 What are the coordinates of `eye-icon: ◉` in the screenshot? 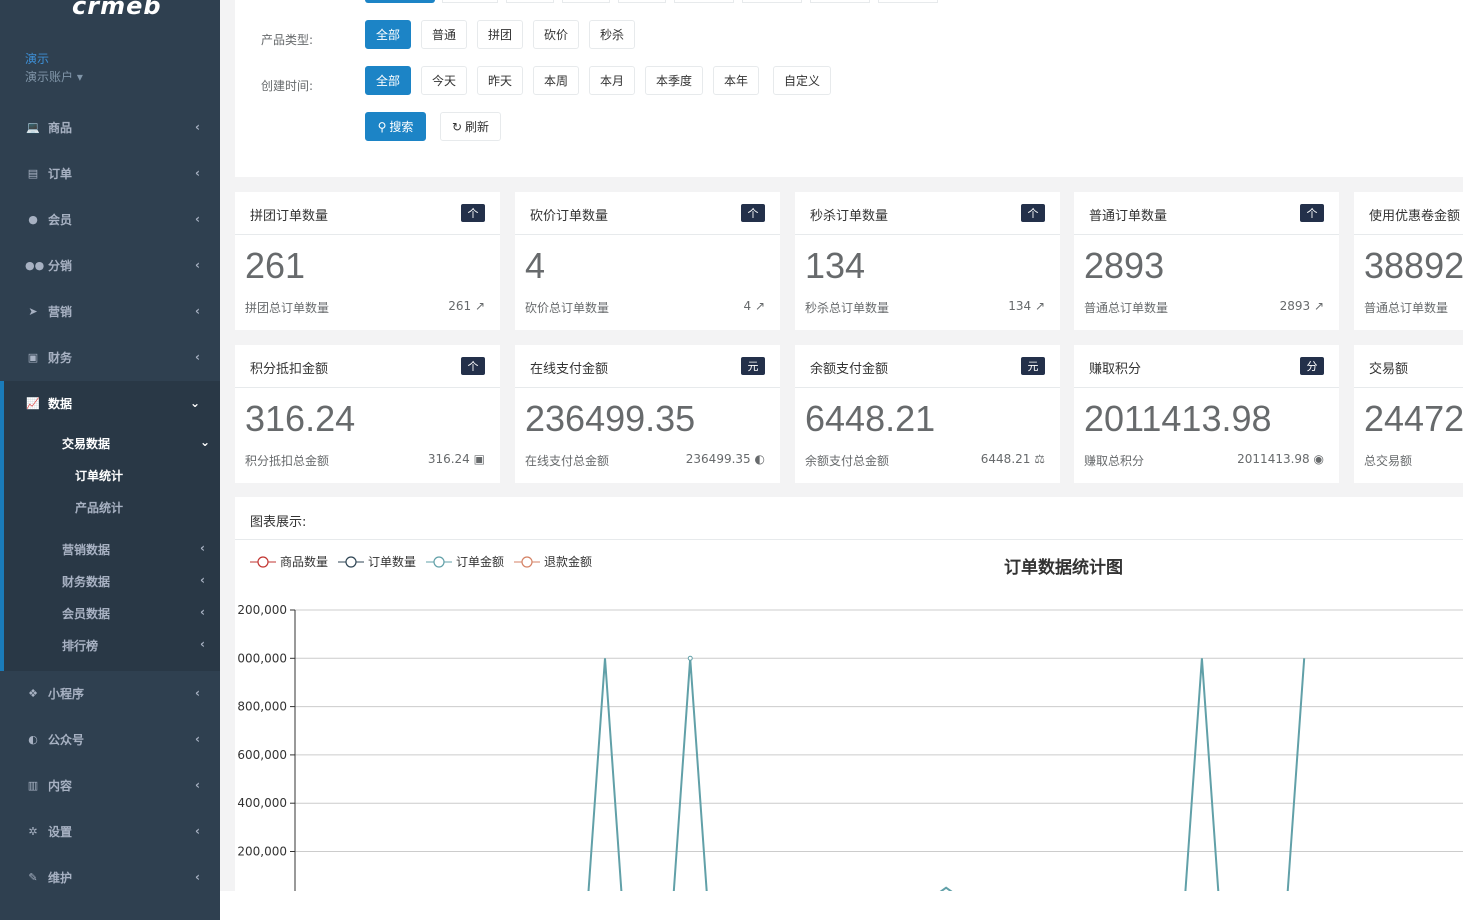 It's located at (1318, 459).